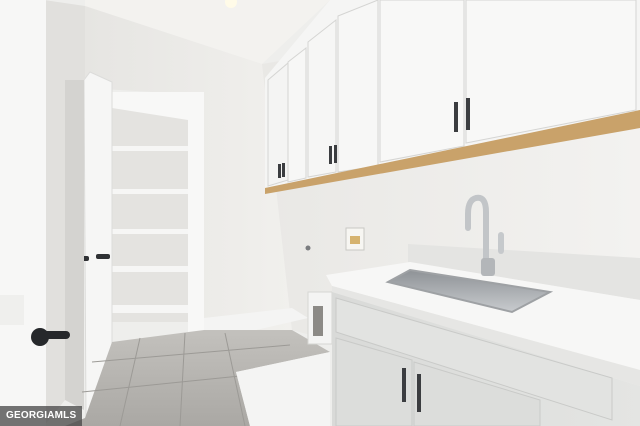 The width and height of the screenshot is (640, 426). What do you see at coordinates (74, 245) in the screenshot?
I see `door-jamb` at bounding box center [74, 245].